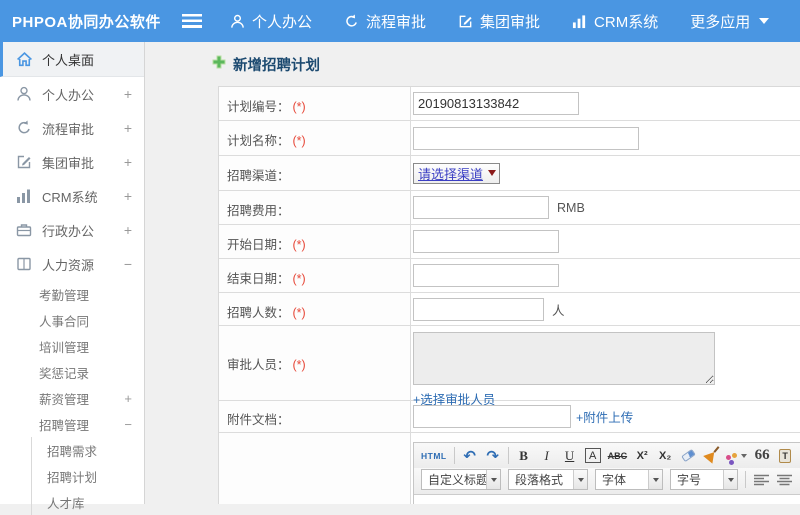 The height and width of the screenshot is (515, 800). Describe the element at coordinates (72, 346) in the screenshot. I see `sidebar-item-training-mgmt: 培训管理` at that location.